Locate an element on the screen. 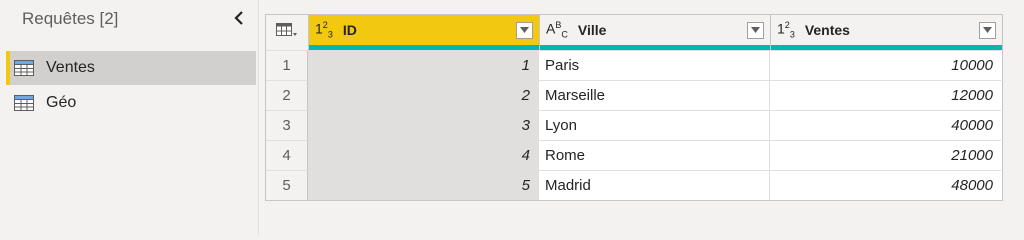 This screenshot has height=240, width=1024. text-type-icon: ABC is located at coordinates (557, 29).